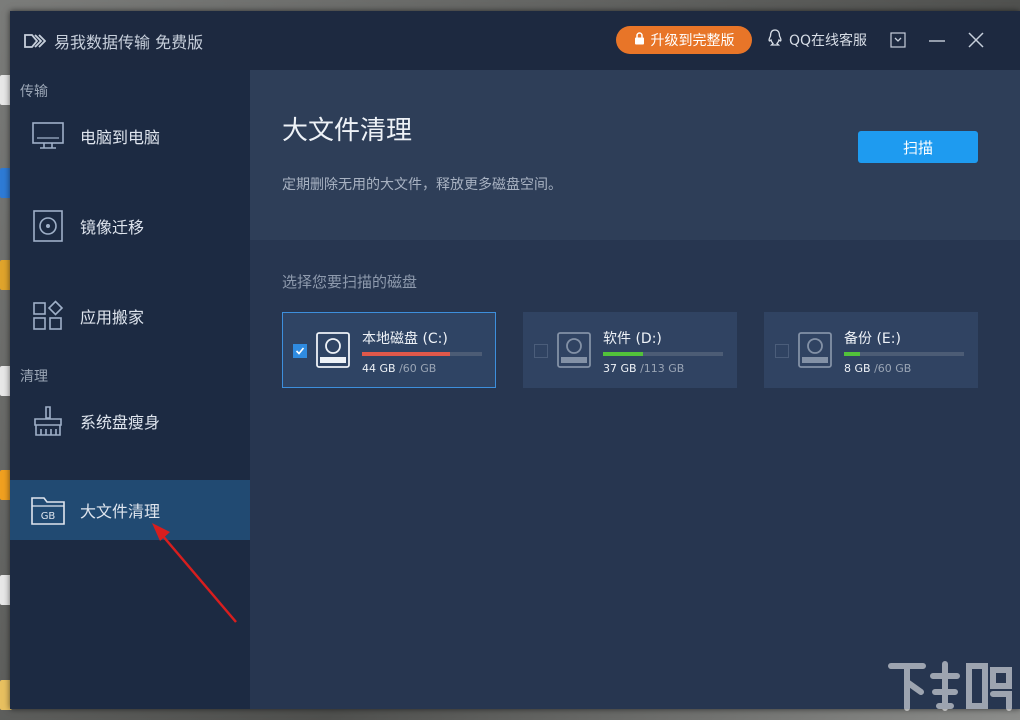 The width and height of the screenshot is (1020, 720). Describe the element at coordinates (950, 686) in the screenshot. I see `watermark-logo` at that location.